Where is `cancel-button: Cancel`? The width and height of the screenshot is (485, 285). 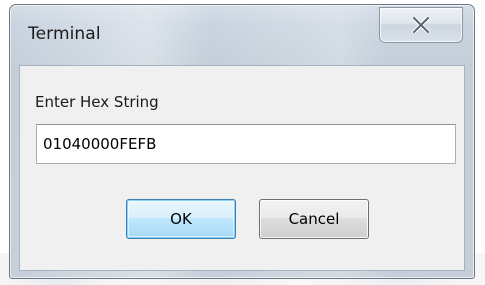
cancel-button: Cancel is located at coordinates (314, 219).